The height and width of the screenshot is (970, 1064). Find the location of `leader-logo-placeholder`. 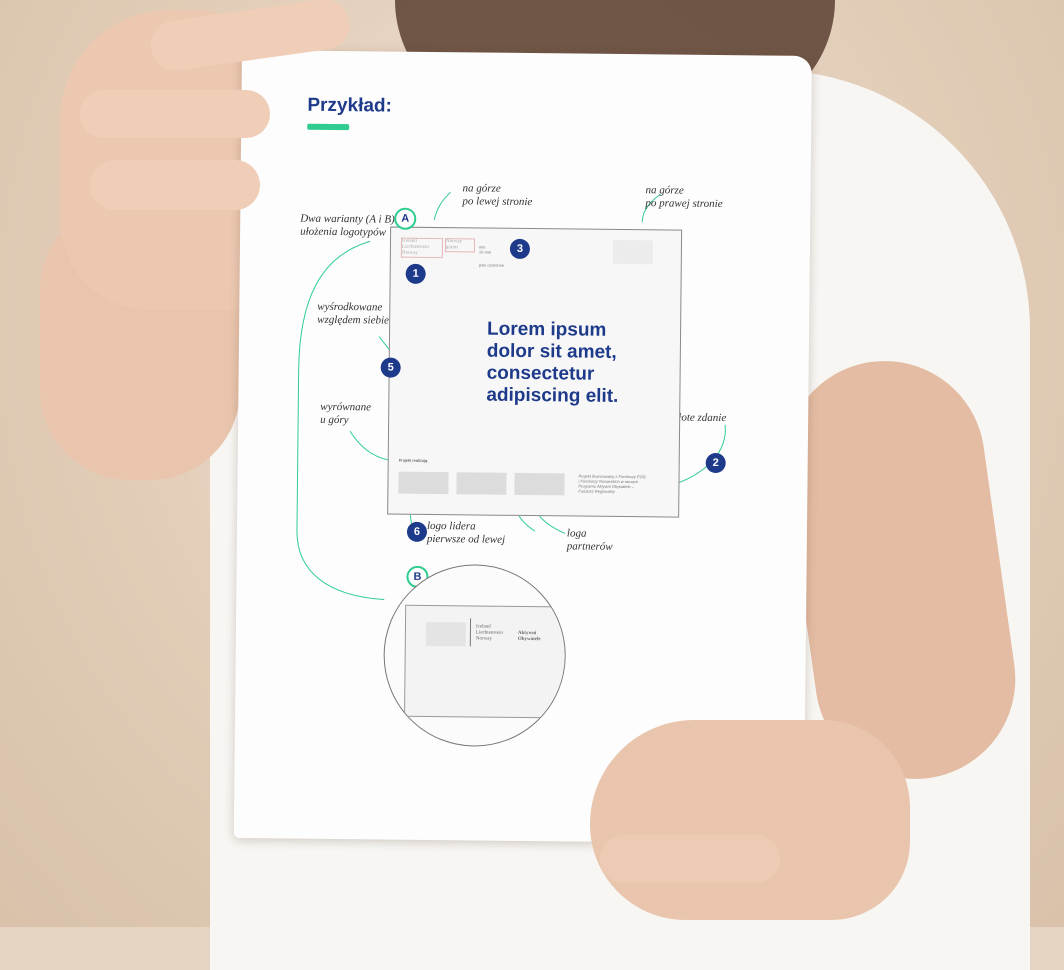

leader-logo-placeholder is located at coordinates (423, 483).